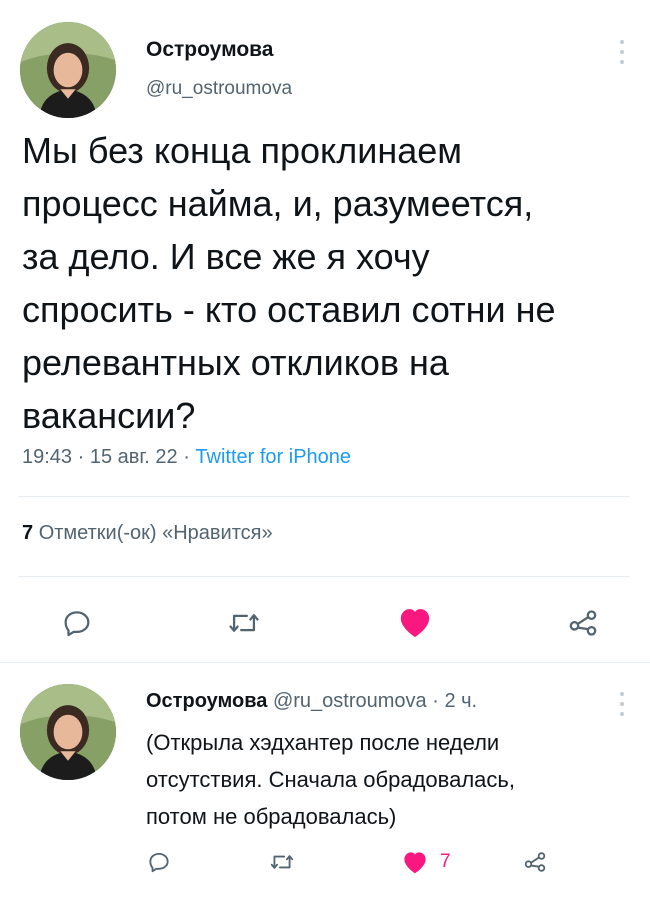 This screenshot has height=899, width=650. Describe the element at coordinates (209, 50) in the screenshot. I see `author-name: Остроумова` at that location.